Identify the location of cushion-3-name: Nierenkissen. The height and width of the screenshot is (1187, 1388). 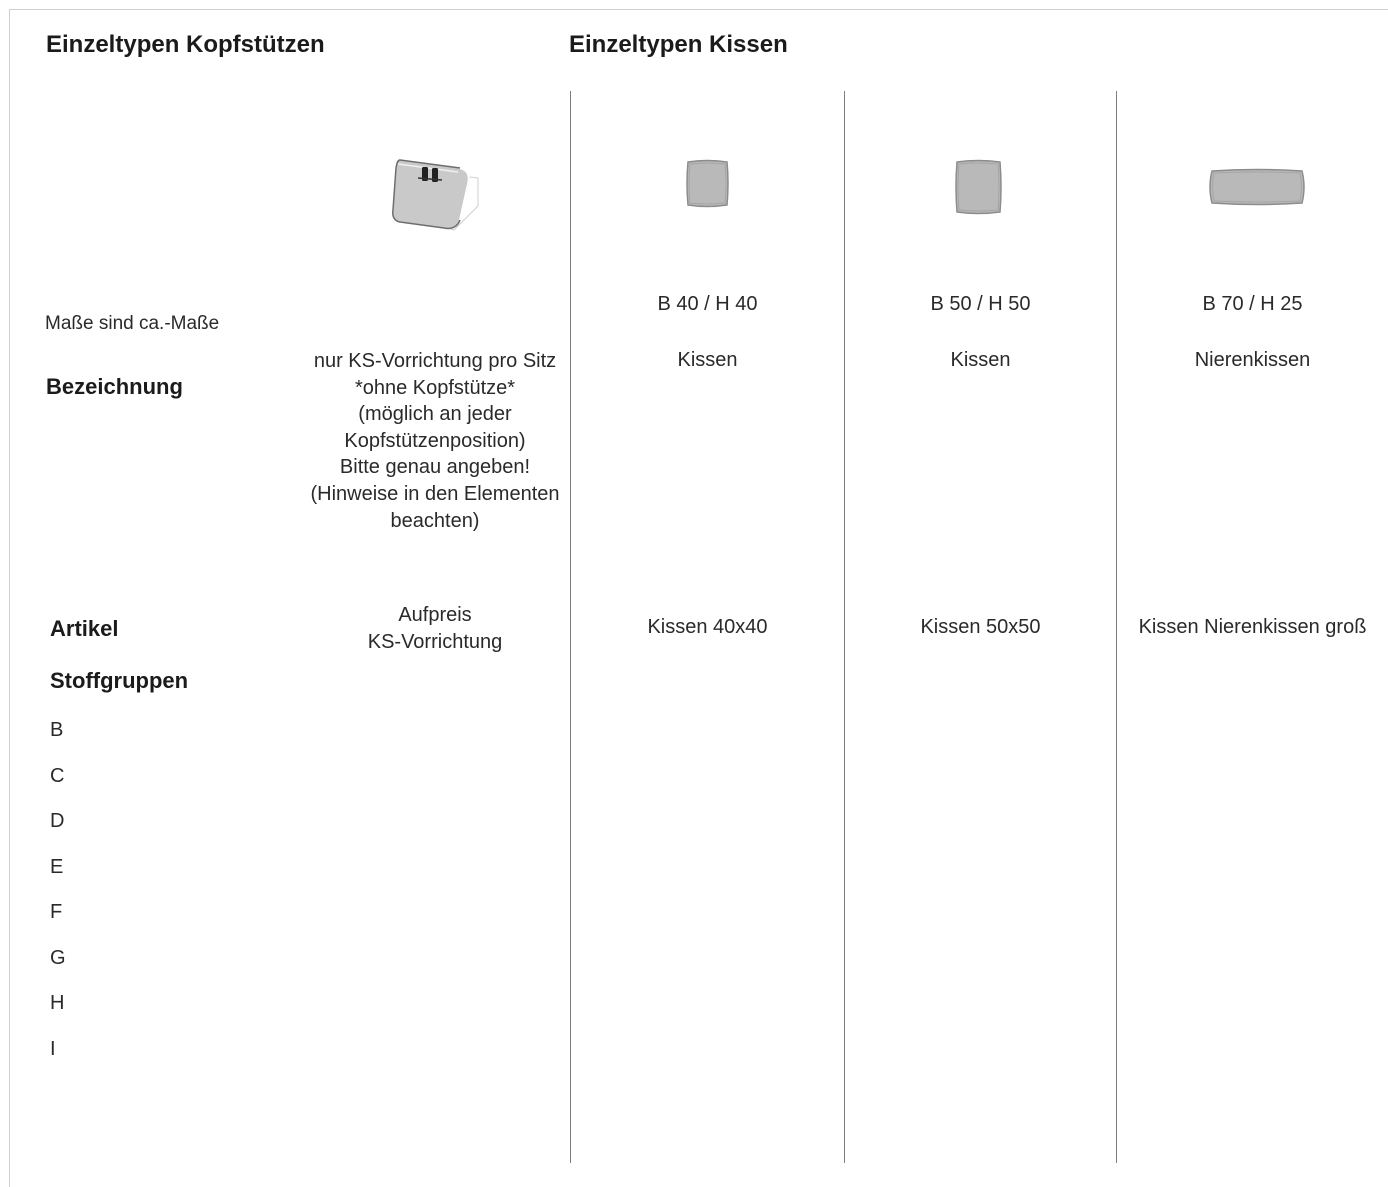
(1252, 360).